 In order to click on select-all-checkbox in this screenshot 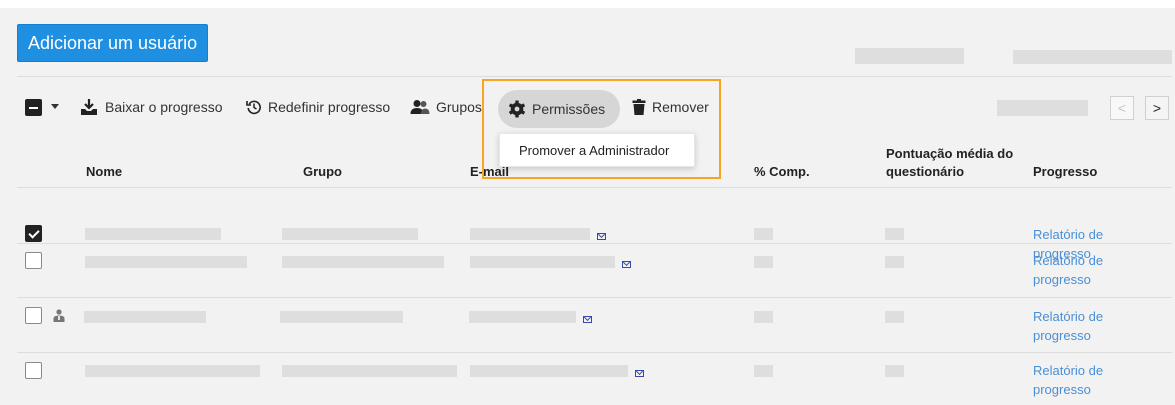, I will do `click(33, 107)`.